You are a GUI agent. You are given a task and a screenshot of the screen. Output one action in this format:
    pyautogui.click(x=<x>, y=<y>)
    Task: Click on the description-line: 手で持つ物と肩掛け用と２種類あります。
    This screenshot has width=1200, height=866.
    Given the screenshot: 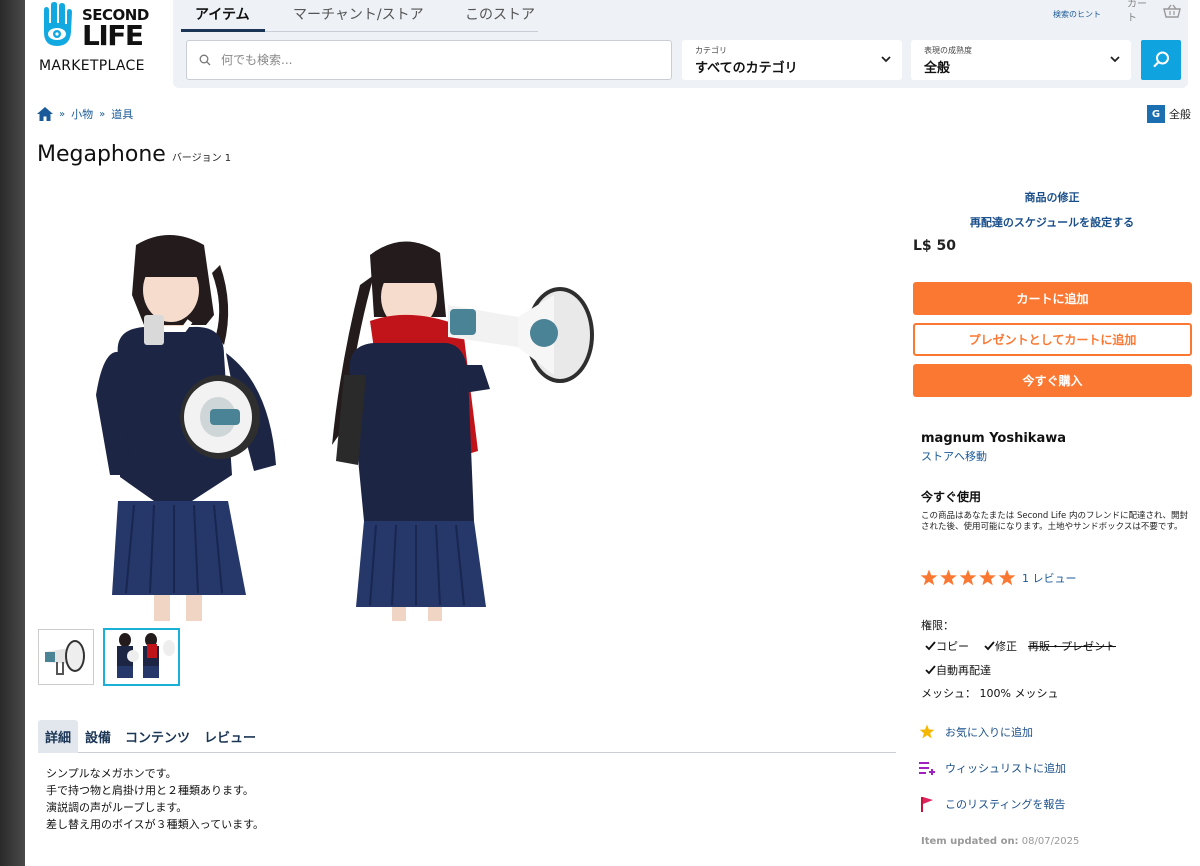 What is the action you would take?
    pyautogui.click(x=150, y=790)
    